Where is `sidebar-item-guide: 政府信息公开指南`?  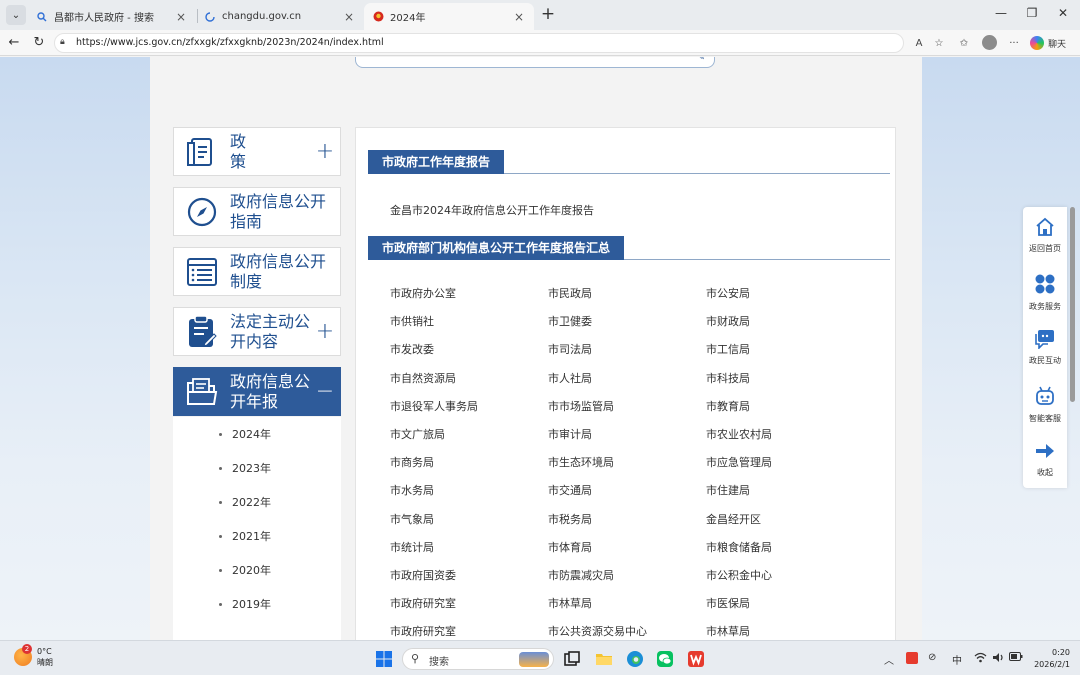 sidebar-item-guide: 政府信息公开指南 is located at coordinates (257, 211).